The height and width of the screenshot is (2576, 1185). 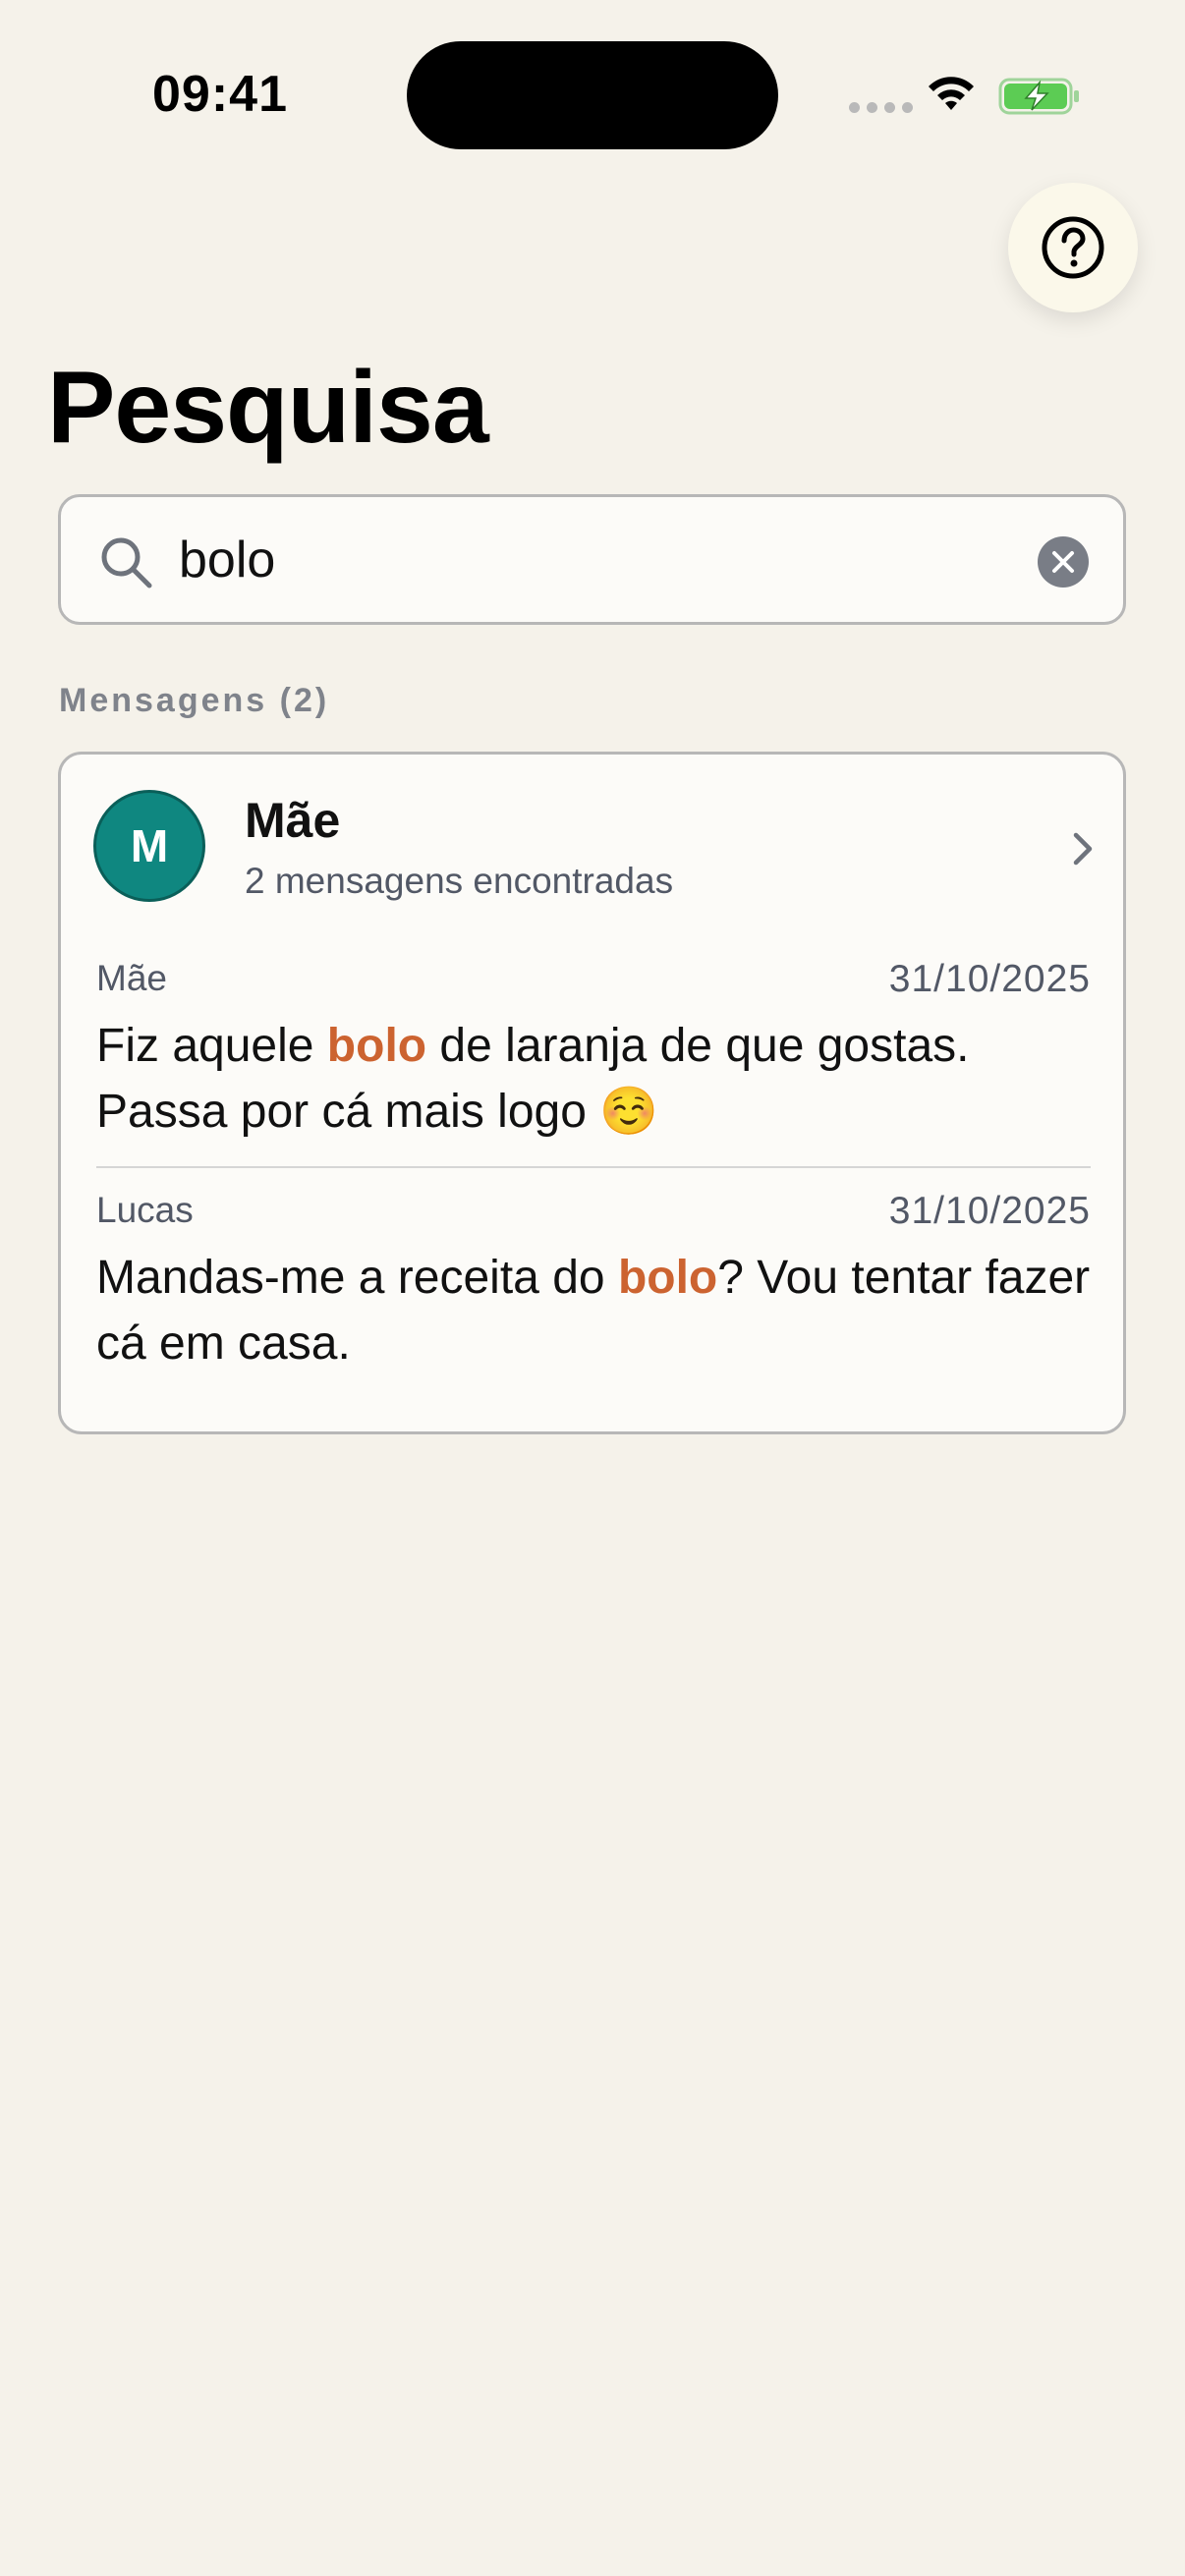 I want to click on search-input, so click(x=572, y=560).